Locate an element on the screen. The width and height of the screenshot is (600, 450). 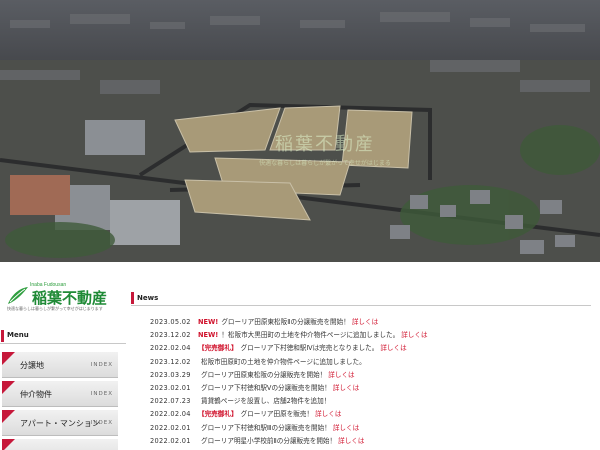
menu-heading: Menu is located at coordinates (63, 336).